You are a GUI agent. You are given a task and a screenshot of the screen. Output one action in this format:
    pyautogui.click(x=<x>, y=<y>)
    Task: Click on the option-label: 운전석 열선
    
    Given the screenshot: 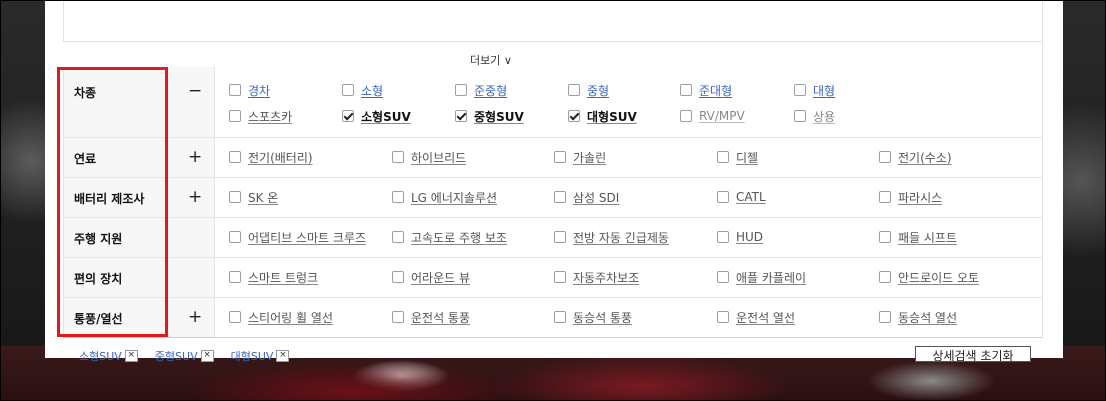 What is the action you would take?
    pyautogui.click(x=765, y=317)
    